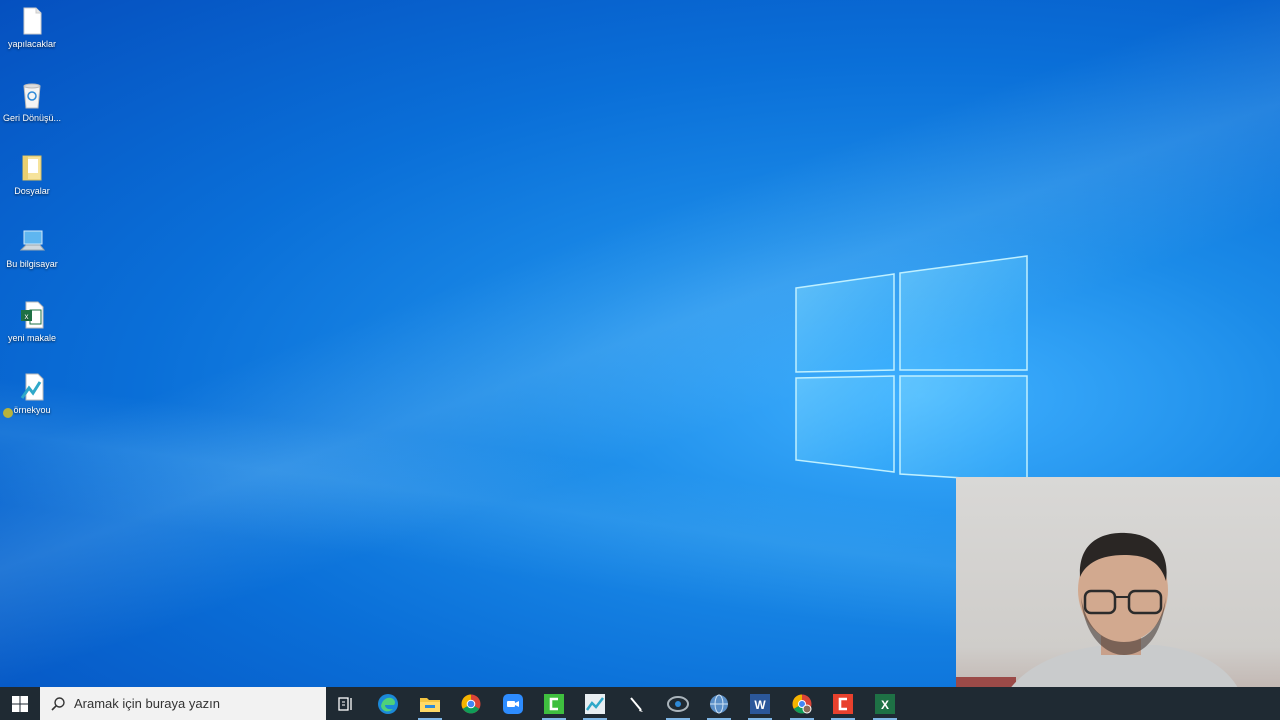 This screenshot has height=720, width=1280. What do you see at coordinates (27, 316) in the screenshot?
I see `svg-text: x` at bounding box center [27, 316].